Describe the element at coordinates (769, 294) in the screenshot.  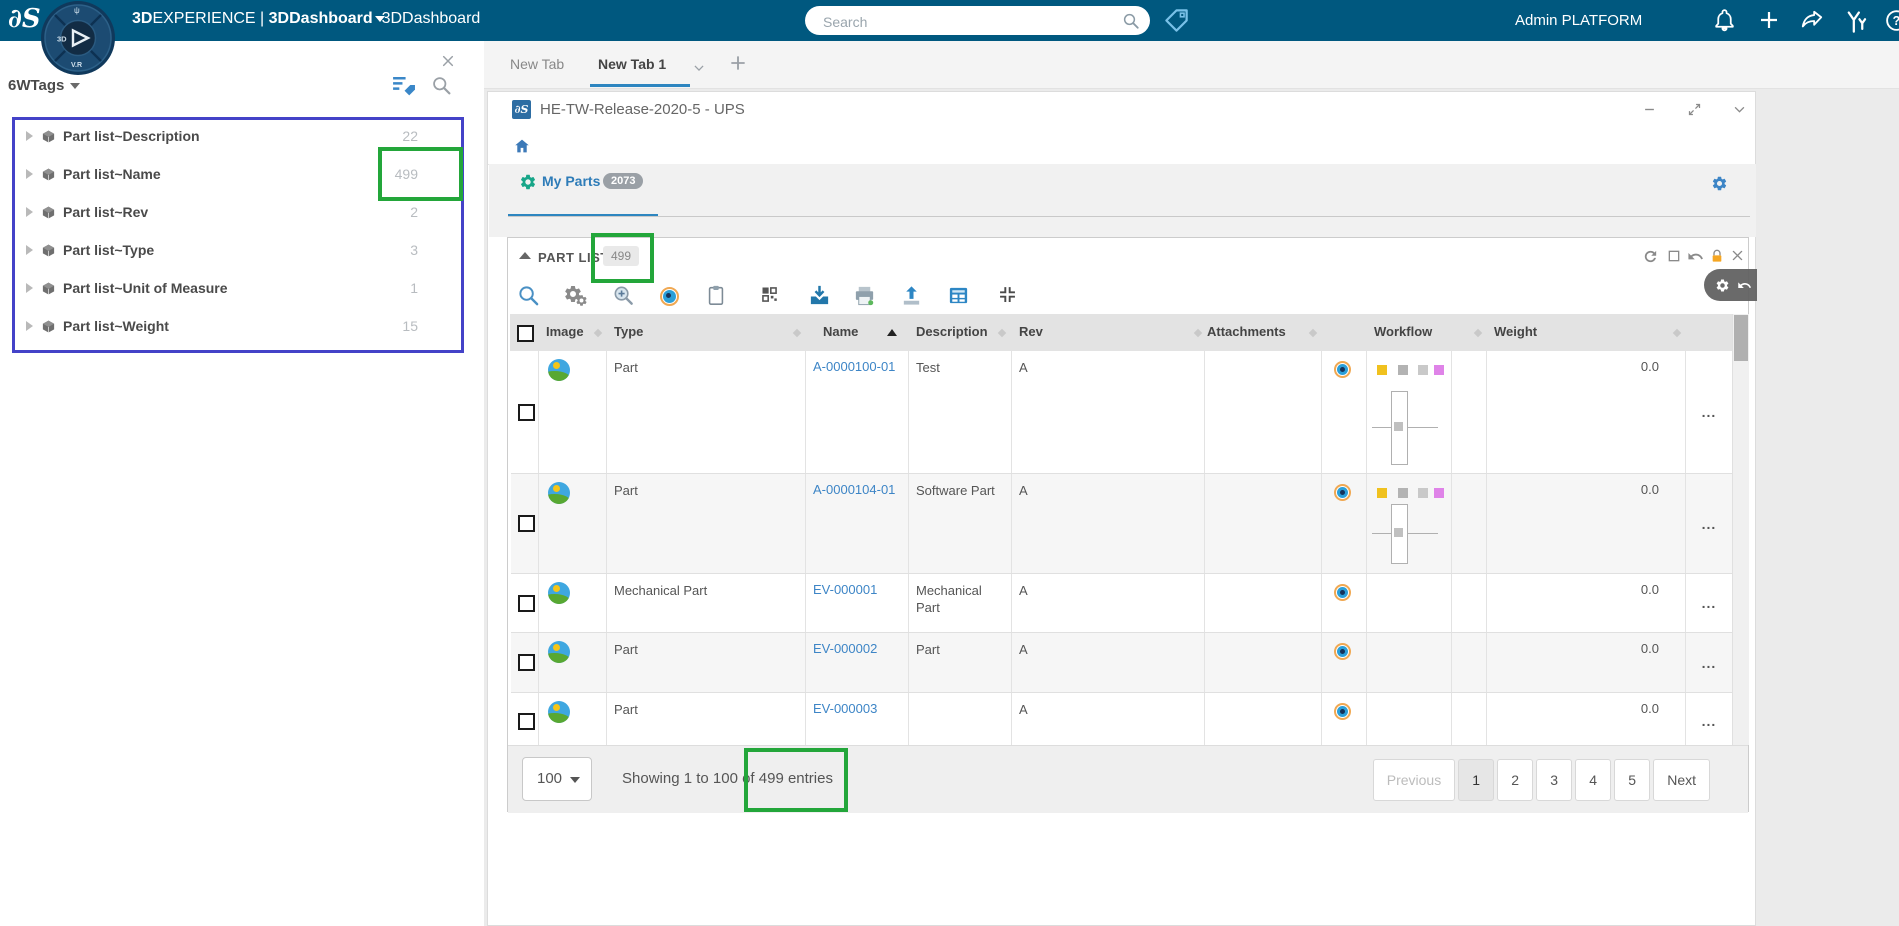
I see `layout-grid-icon` at that location.